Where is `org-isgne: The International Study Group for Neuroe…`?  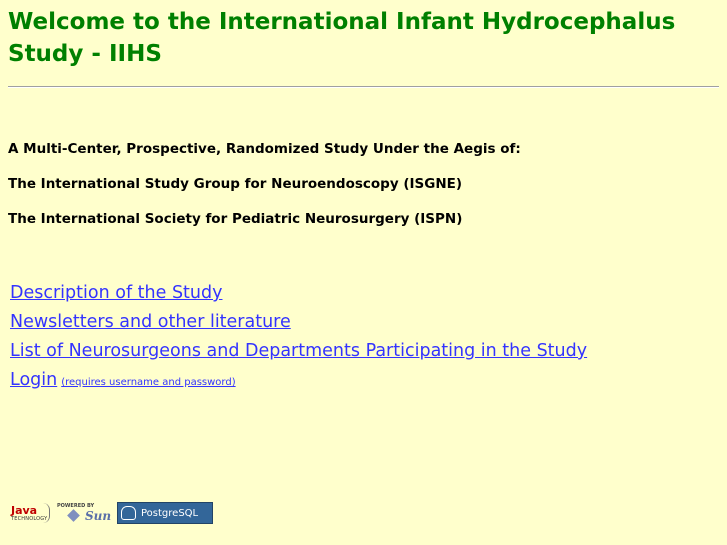 org-isgne: The International Study Group for Neuroe… is located at coordinates (235, 184).